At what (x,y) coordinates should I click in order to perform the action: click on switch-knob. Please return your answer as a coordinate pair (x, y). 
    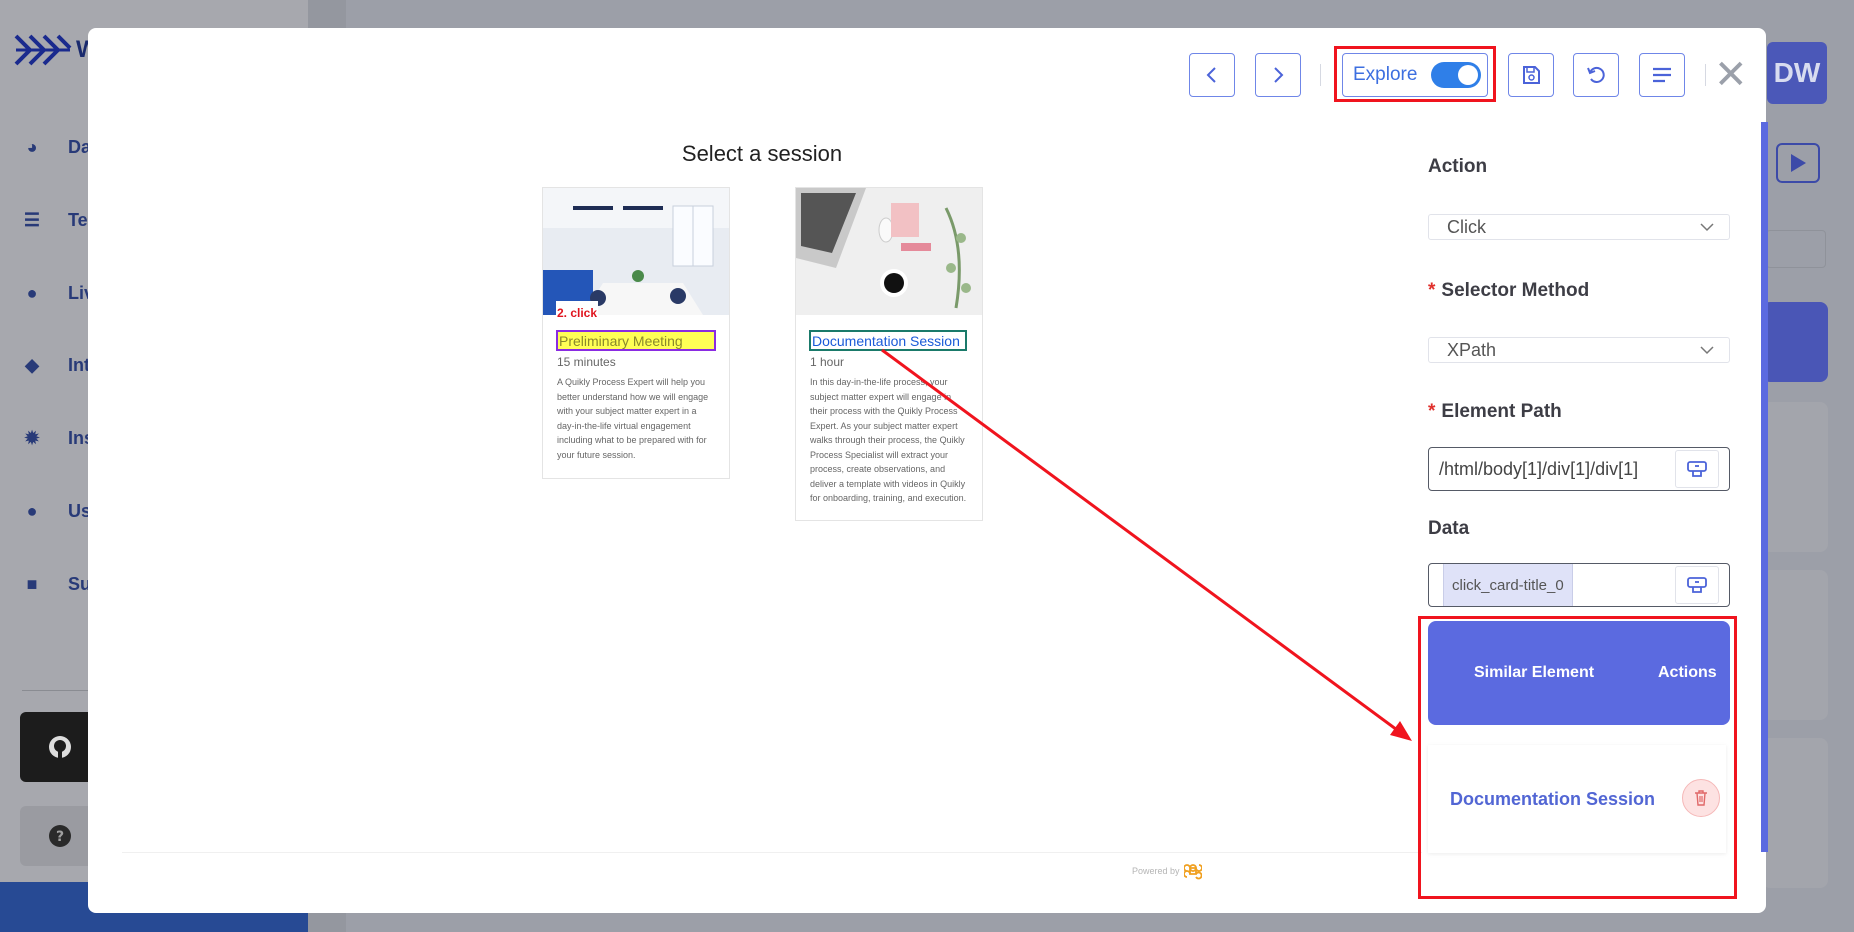
    Looking at the image, I should click on (1468, 75).